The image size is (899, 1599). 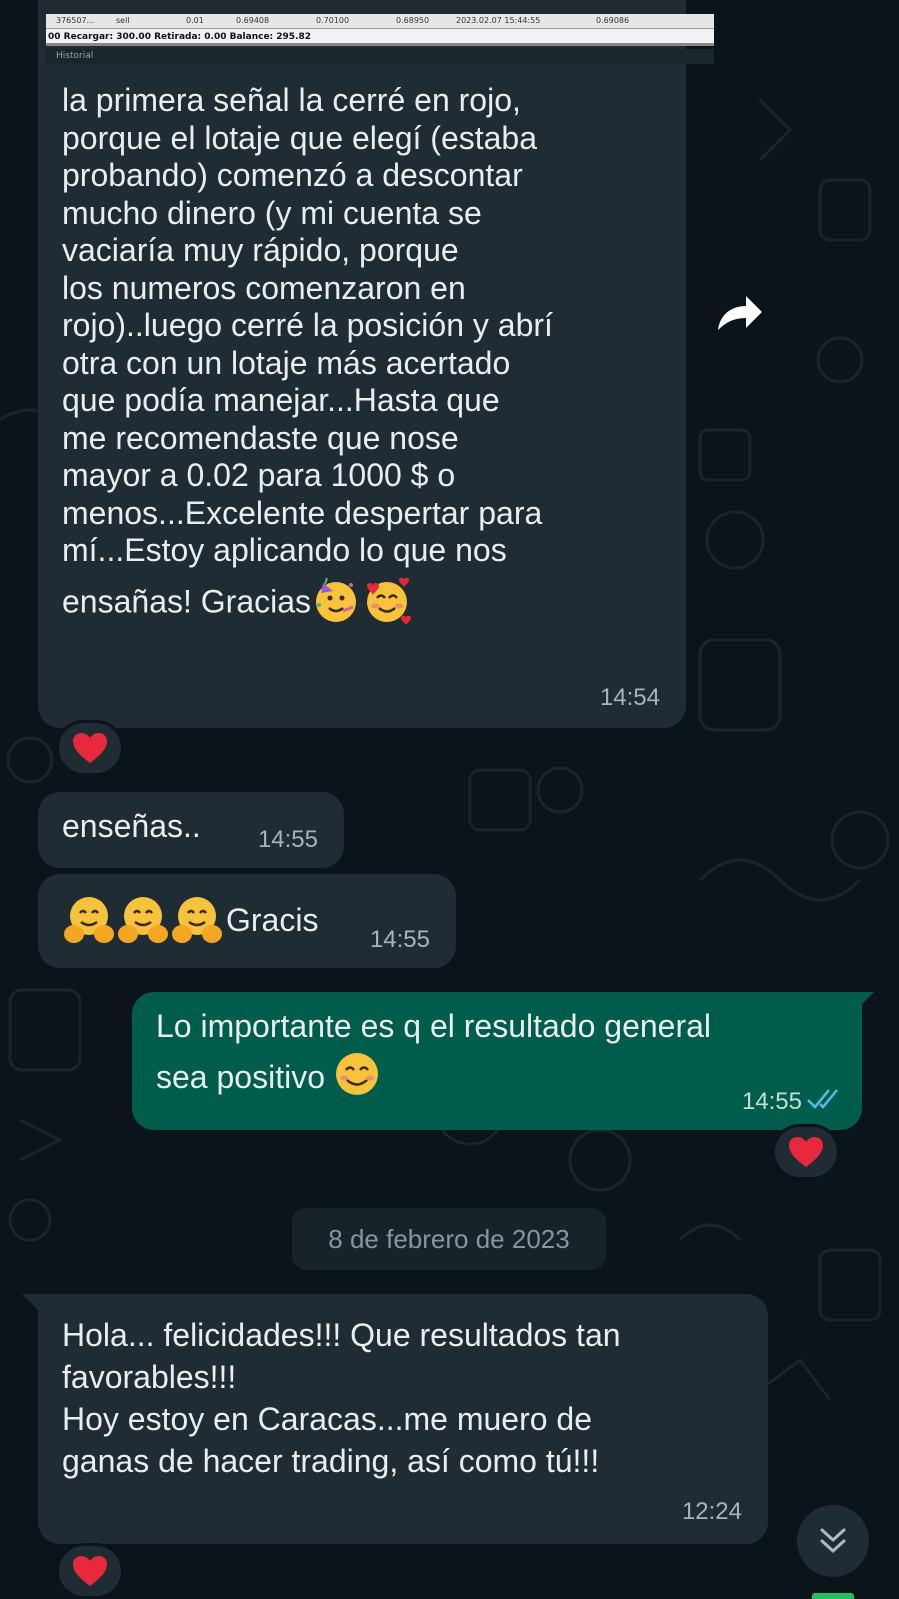 I want to click on read-receipt-icon, so click(x=824, y=1100).